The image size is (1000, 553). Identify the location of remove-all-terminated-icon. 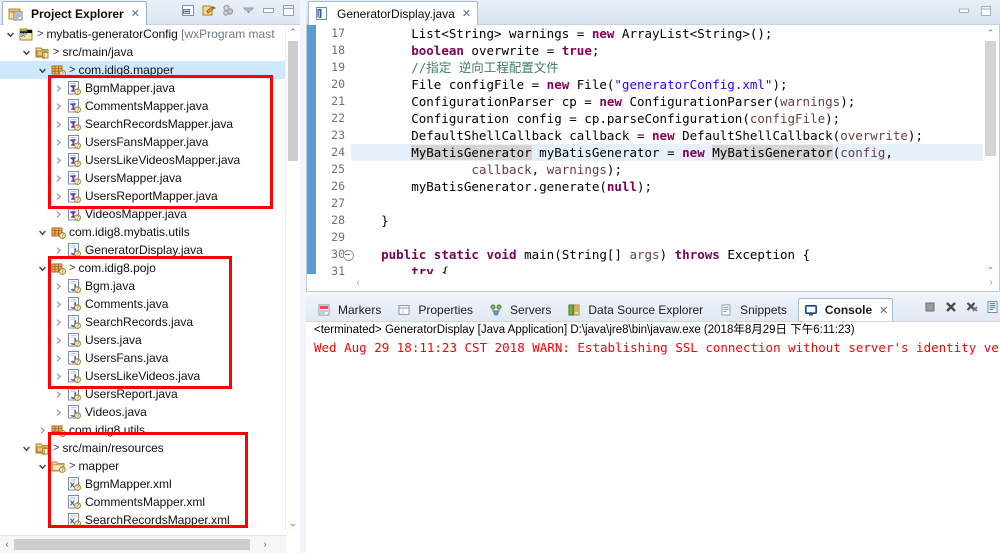
(972, 307).